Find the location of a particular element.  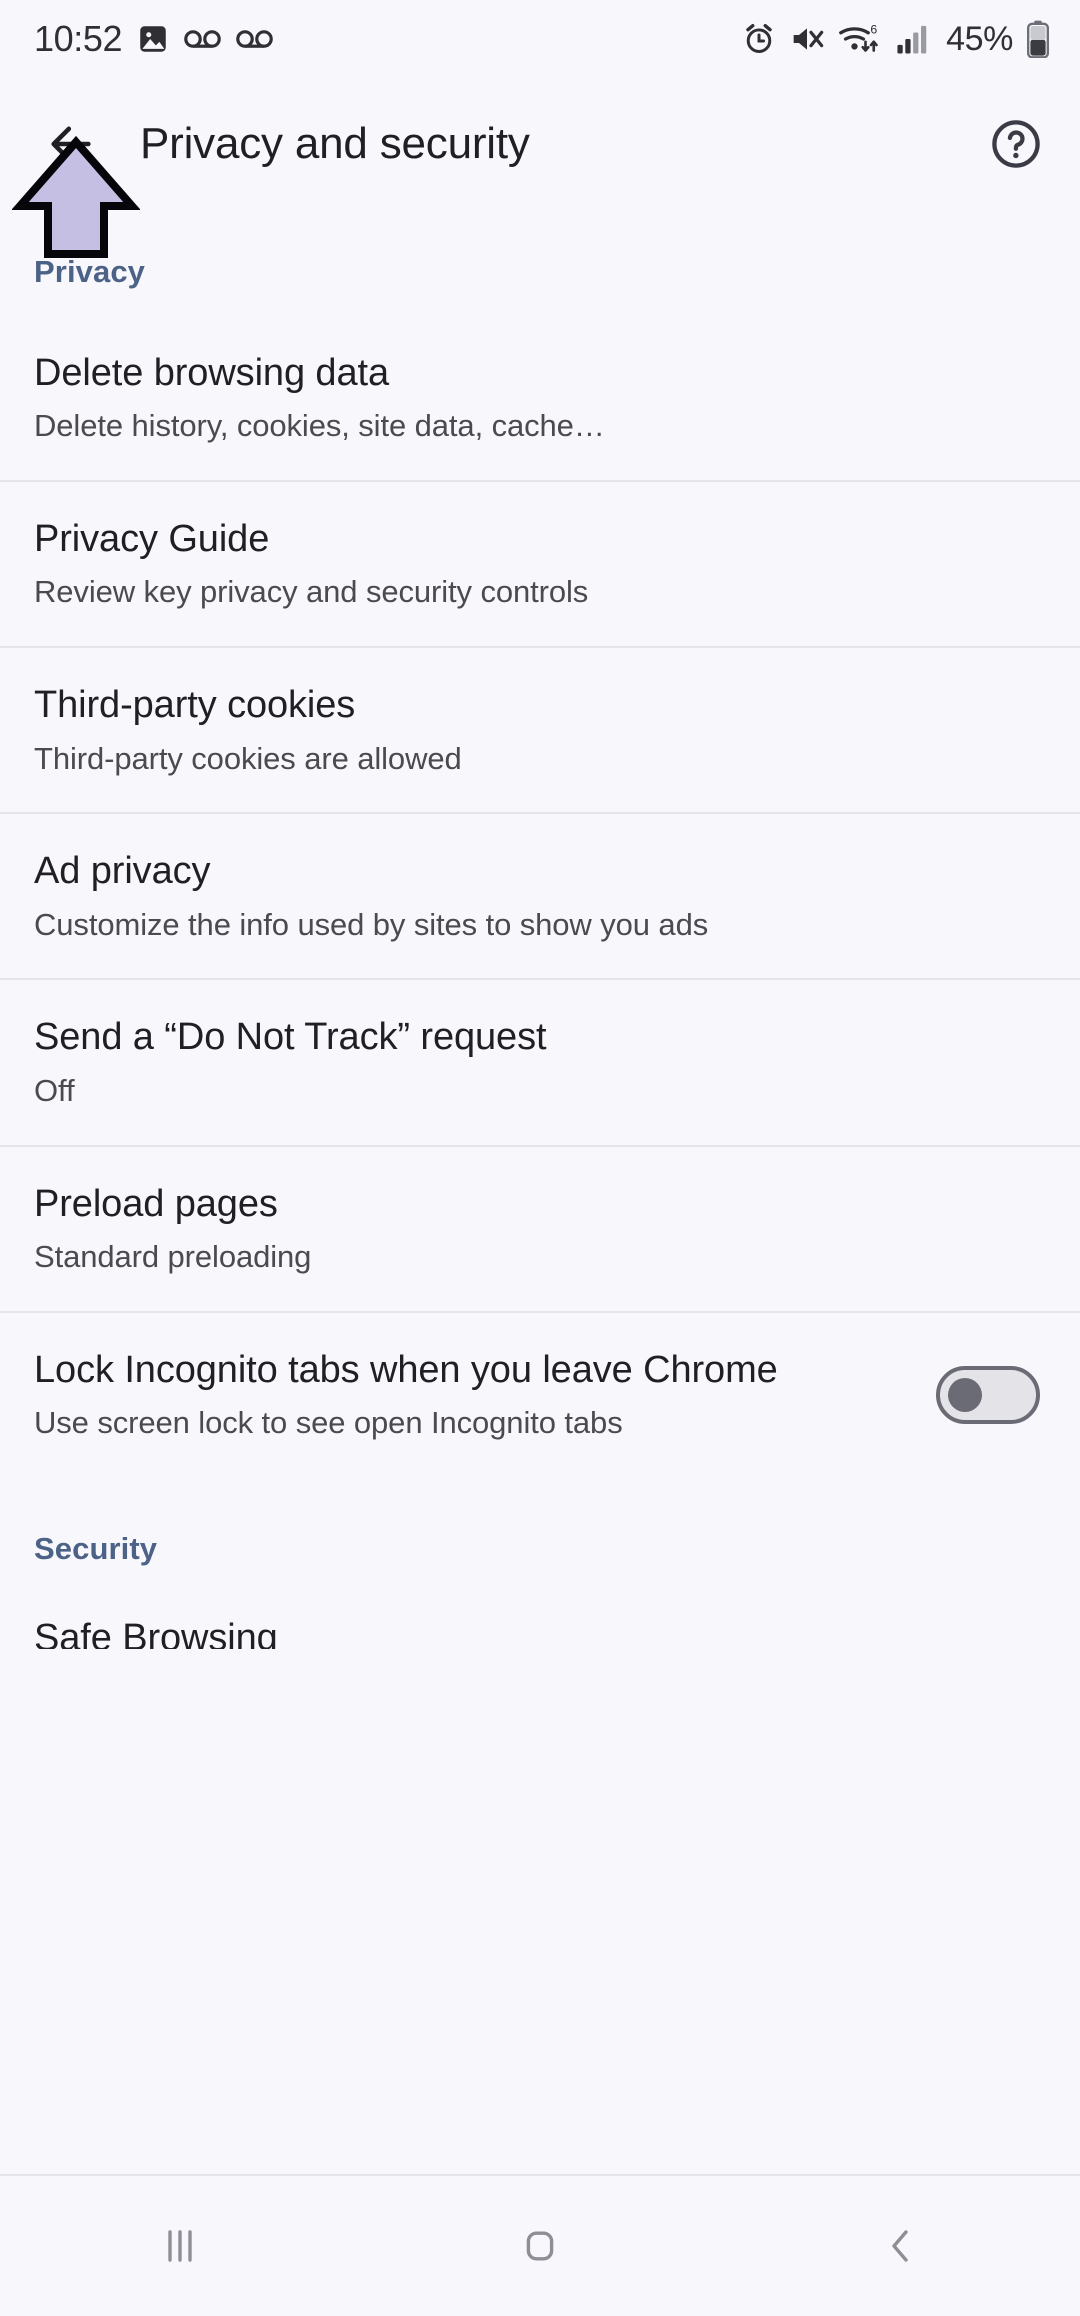

mute-icon is located at coordinates (808, 39).